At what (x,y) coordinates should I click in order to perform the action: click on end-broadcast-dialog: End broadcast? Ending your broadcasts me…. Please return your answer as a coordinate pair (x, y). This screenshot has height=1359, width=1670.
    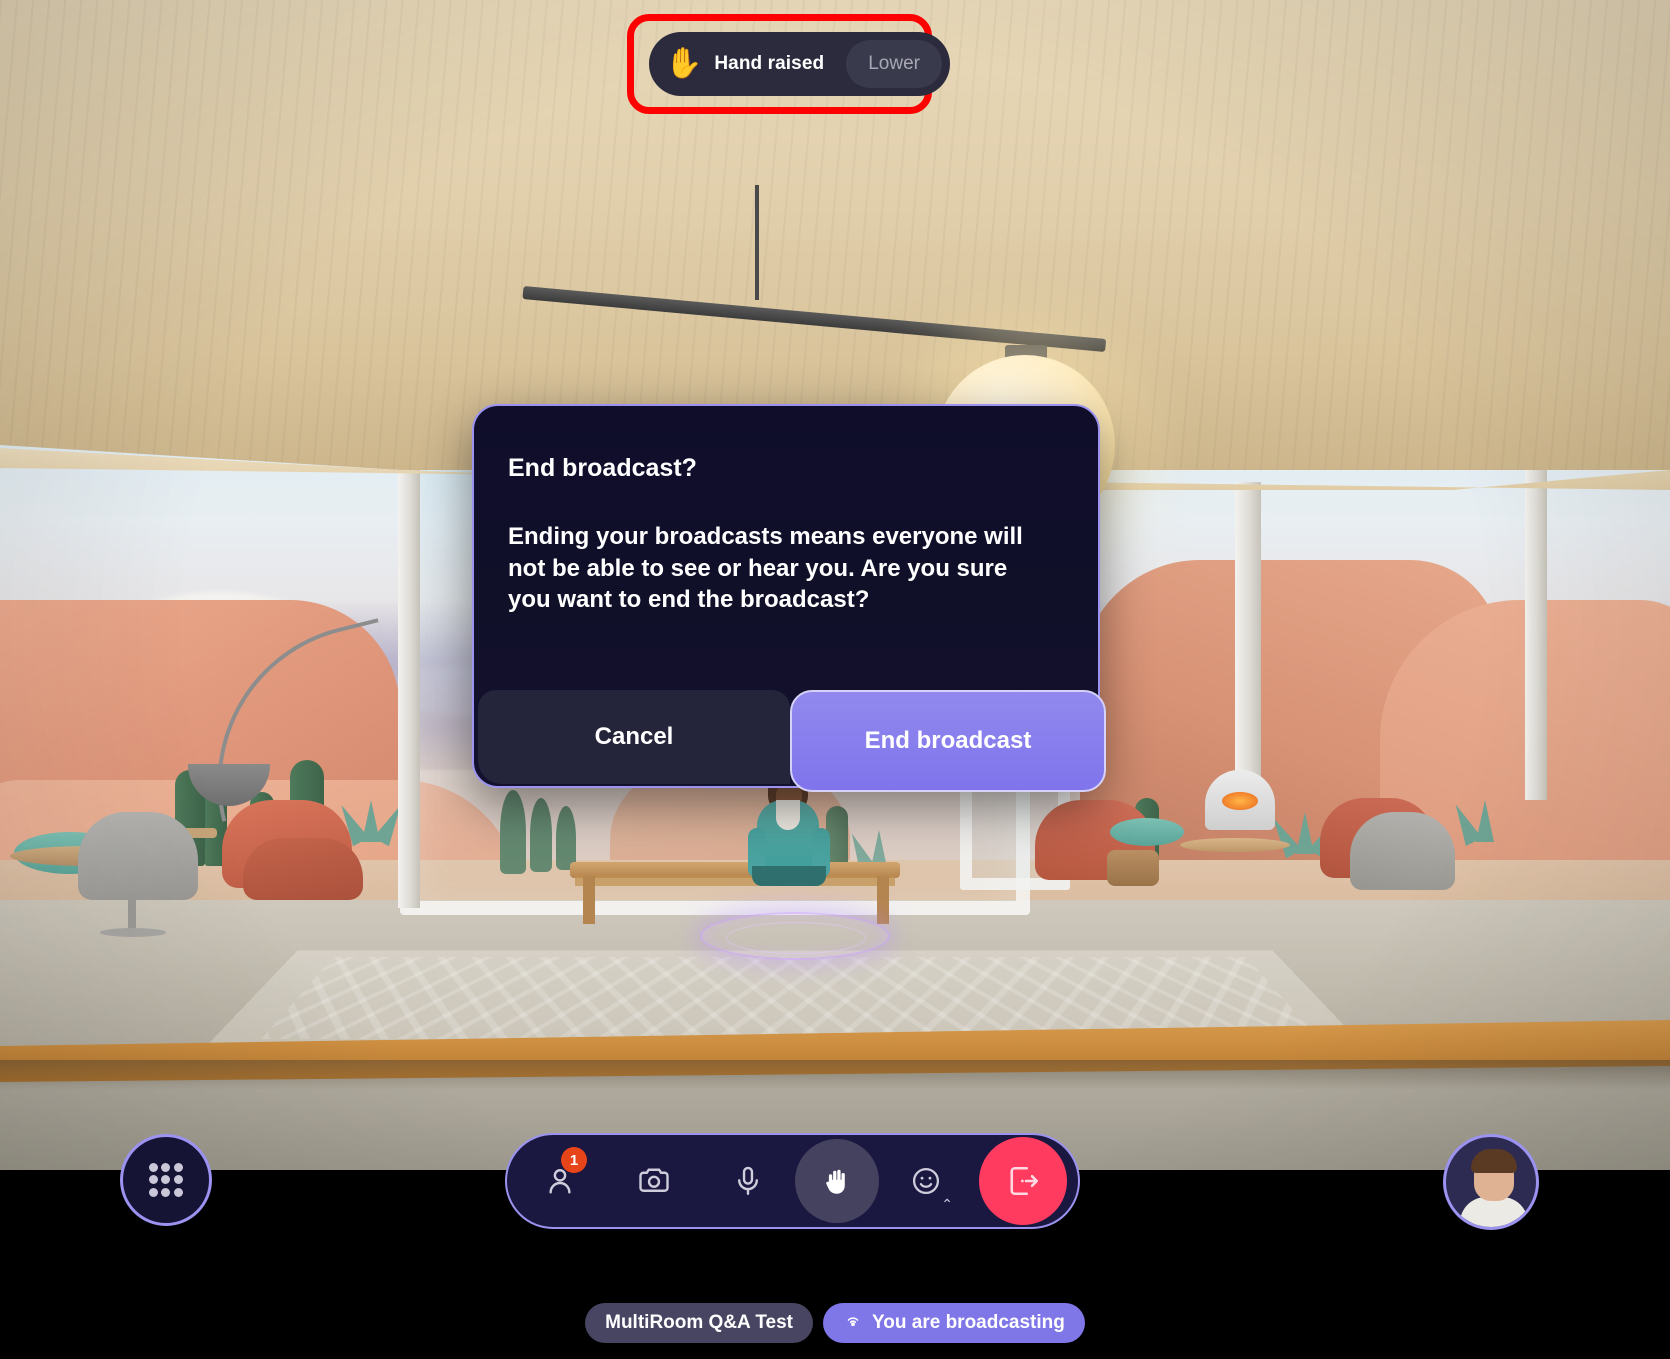
    Looking at the image, I should click on (789, 598).